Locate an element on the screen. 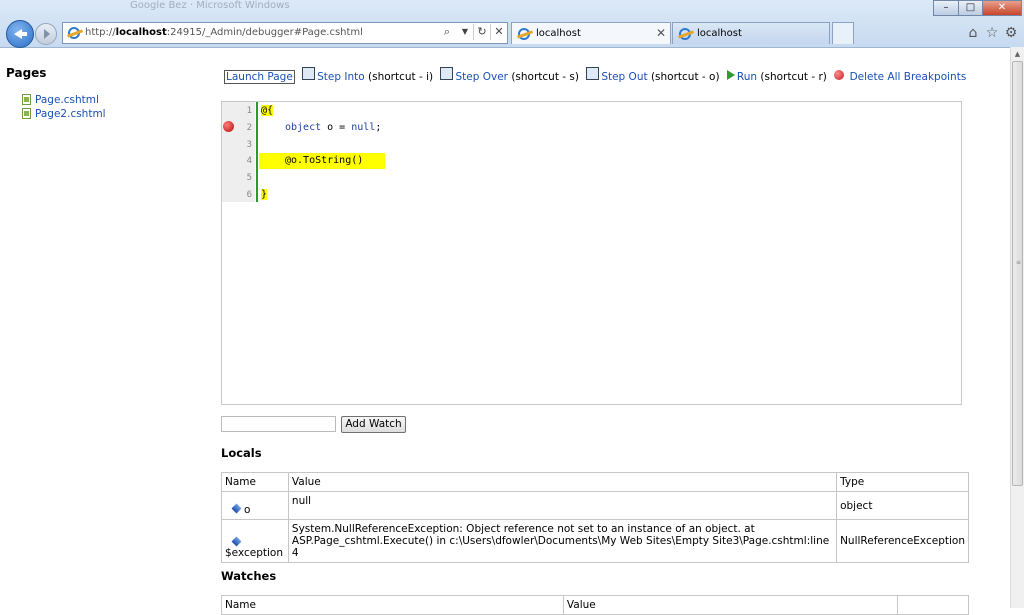  table-header-row: Name Value is located at coordinates (595, 605).